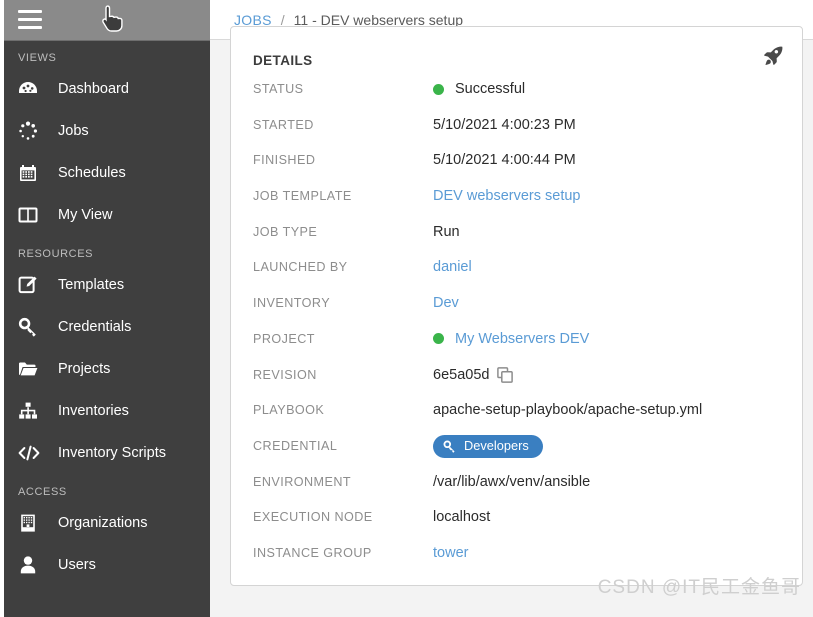 The width and height of the screenshot is (813, 617). I want to click on detail-value-text: localhost, so click(462, 517).